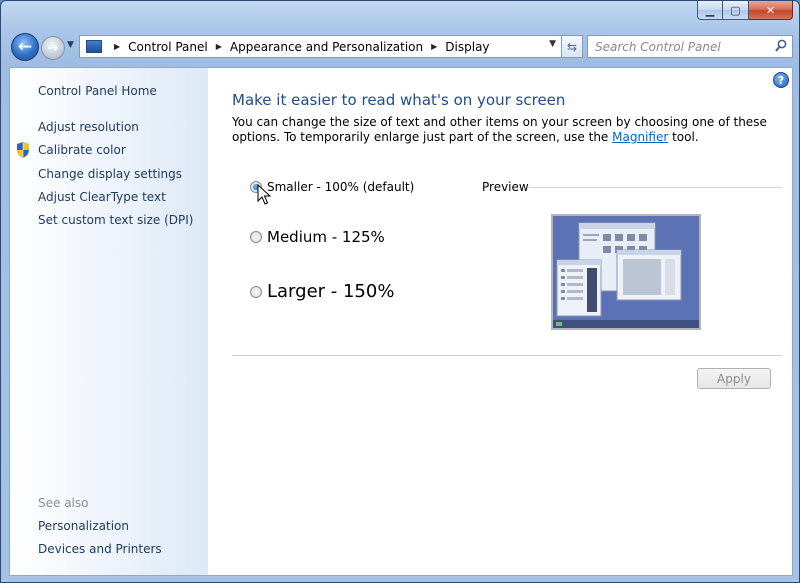 The image size is (800, 583). Describe the element at coordinates (655, 187) in the screenshot. I see `preview-divider` at that location.